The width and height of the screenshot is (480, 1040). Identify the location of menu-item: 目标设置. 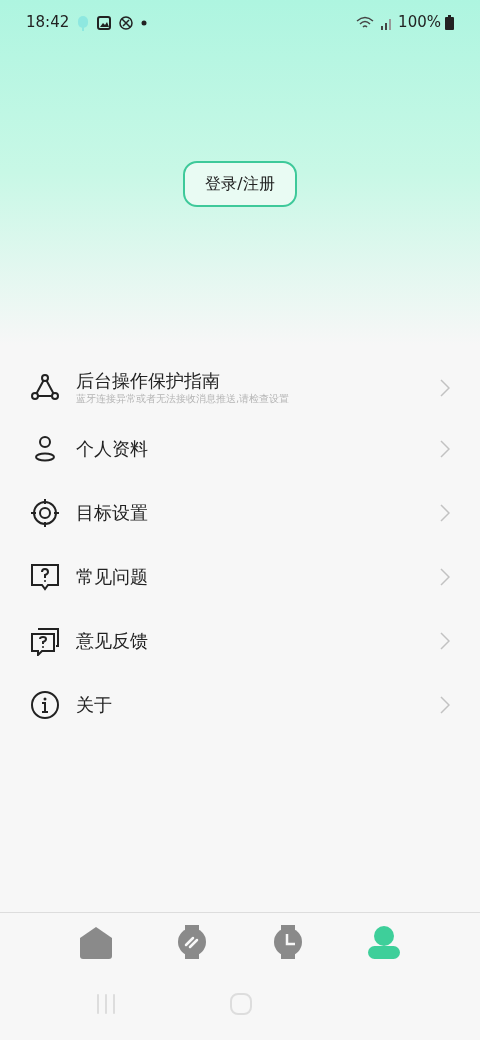
(240, 513).